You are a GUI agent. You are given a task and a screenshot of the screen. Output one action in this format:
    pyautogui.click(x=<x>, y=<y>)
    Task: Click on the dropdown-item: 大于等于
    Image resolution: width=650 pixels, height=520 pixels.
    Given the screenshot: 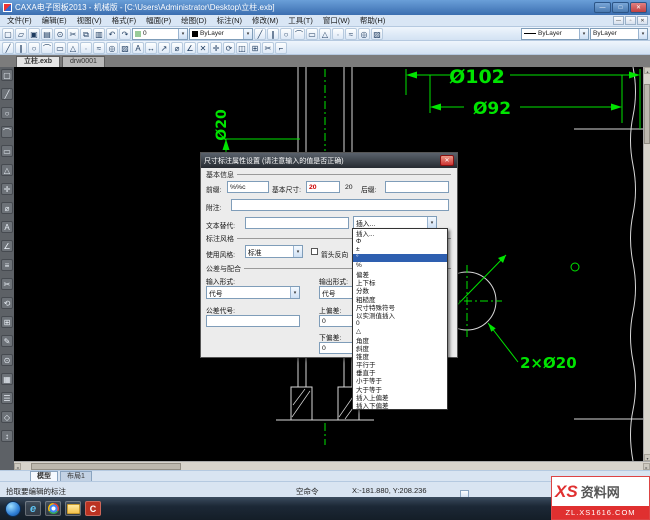 What is the action you would take?
    pyautogui.click(x=400, y=389)
    